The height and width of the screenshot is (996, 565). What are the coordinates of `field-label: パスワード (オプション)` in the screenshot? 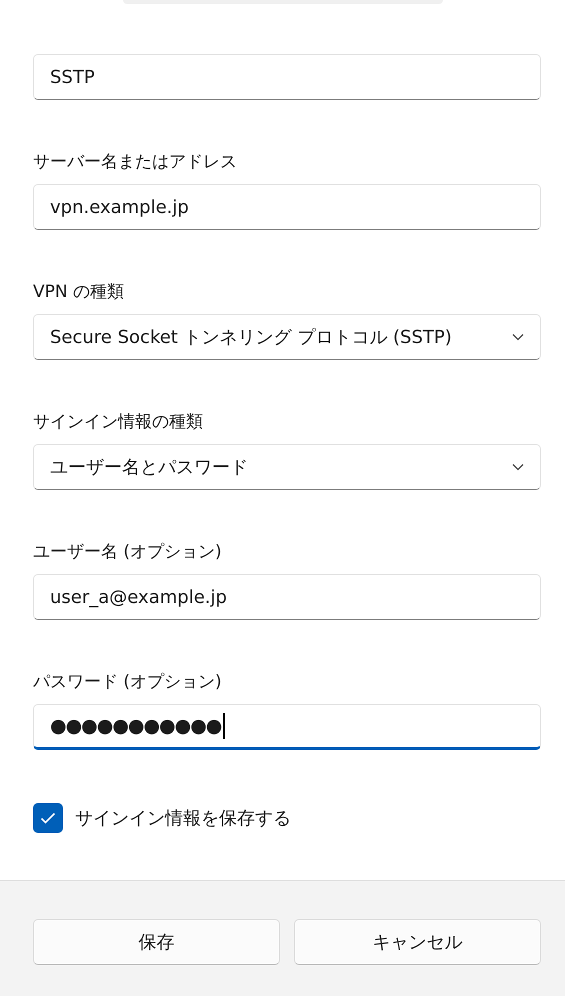 It's located at (128, 682).